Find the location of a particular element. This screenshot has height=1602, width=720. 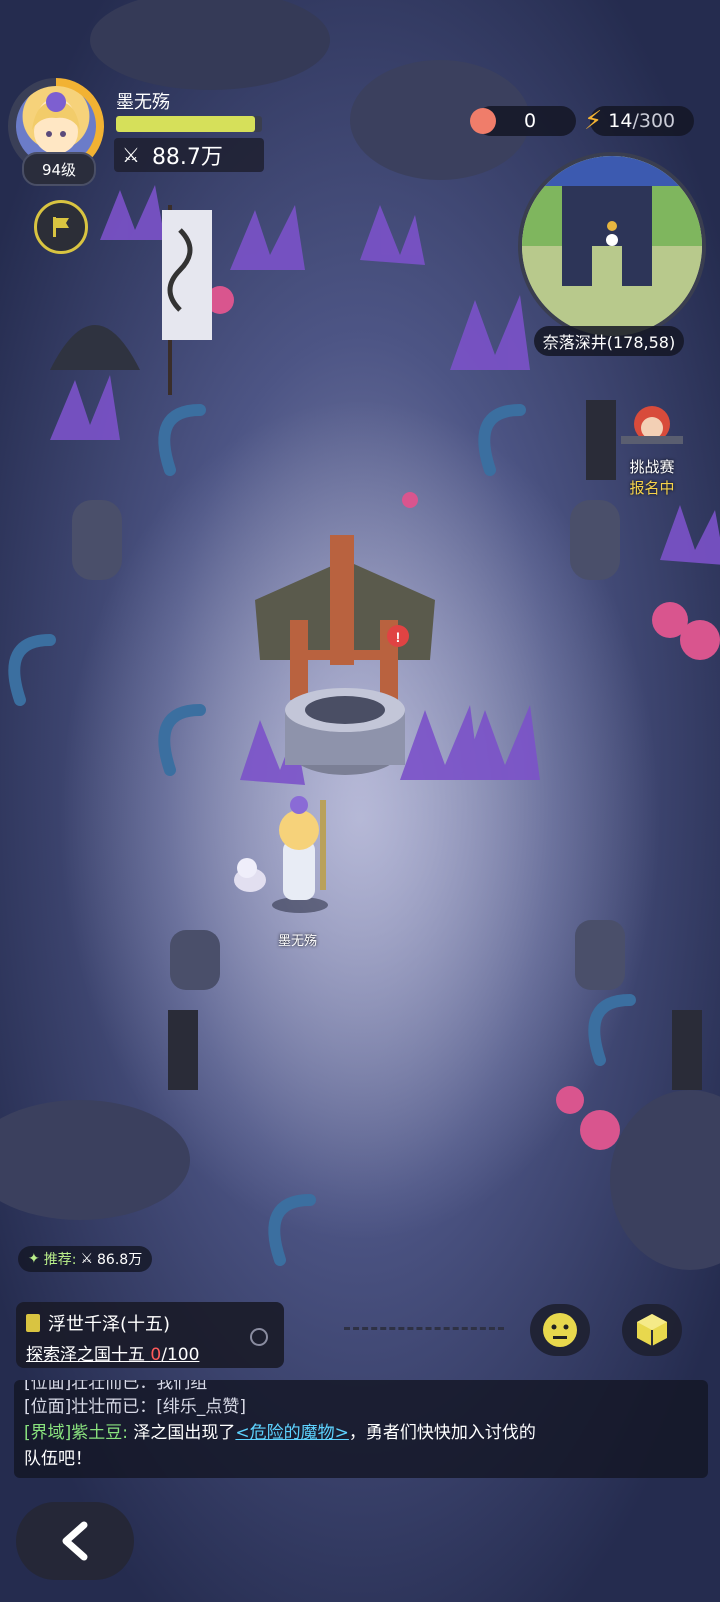

chat-message-post: ，勇者们快快加入讨伐的 is located at coordinates (442, 1433).